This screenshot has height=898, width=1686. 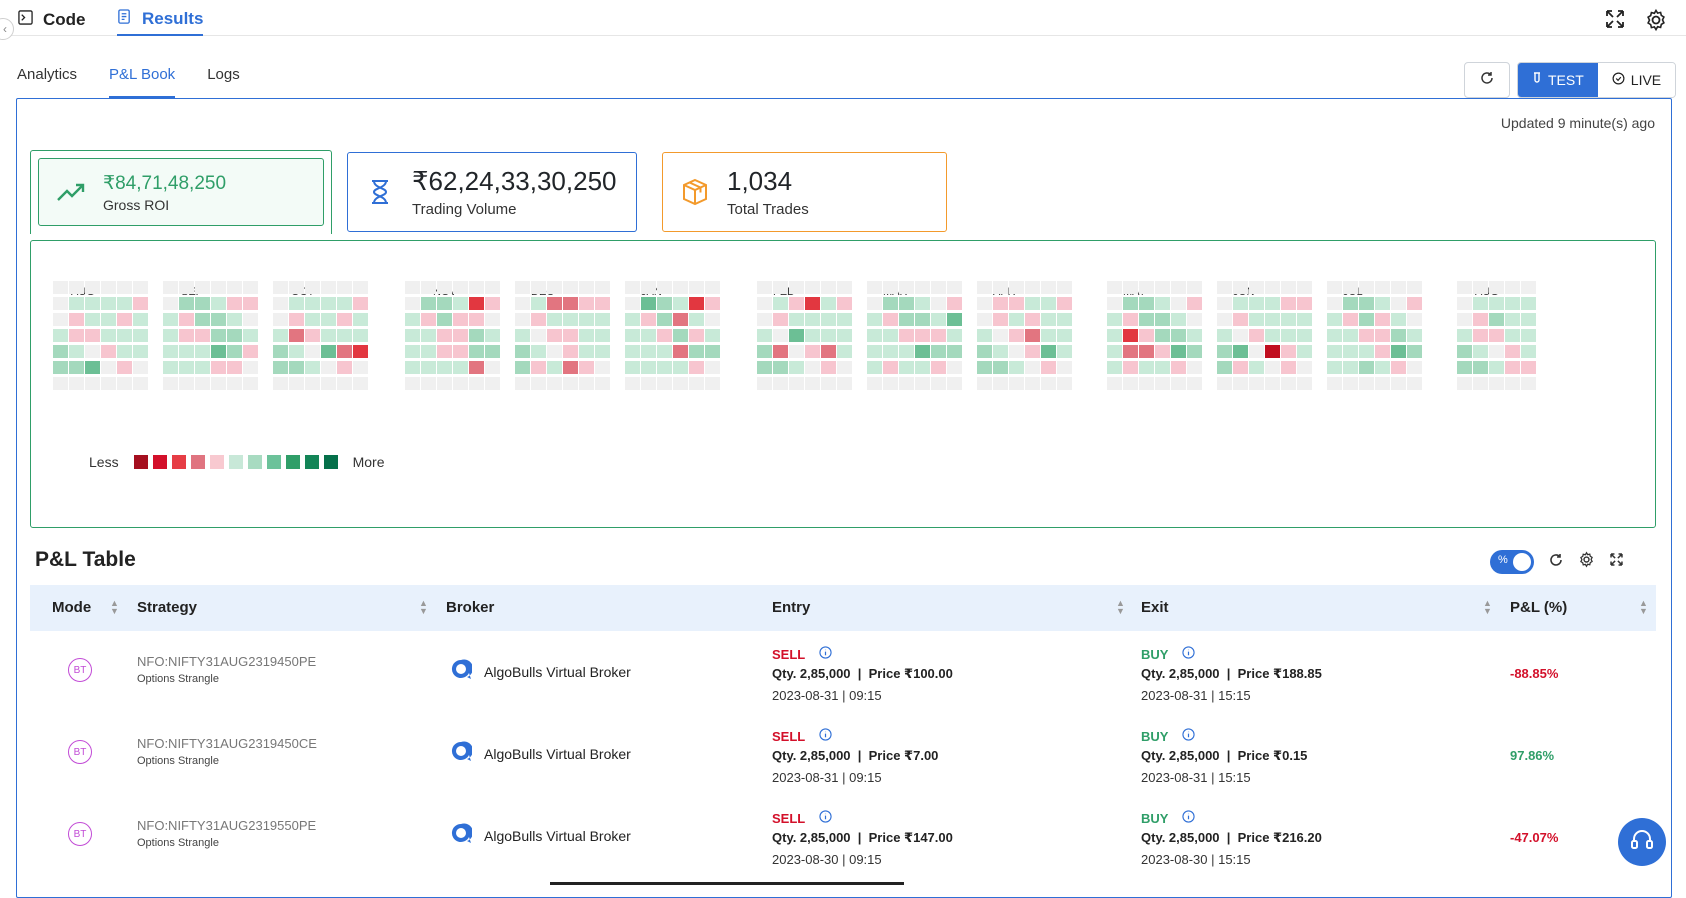 I want to click on gear-icon, so click(x=1656, y=20).